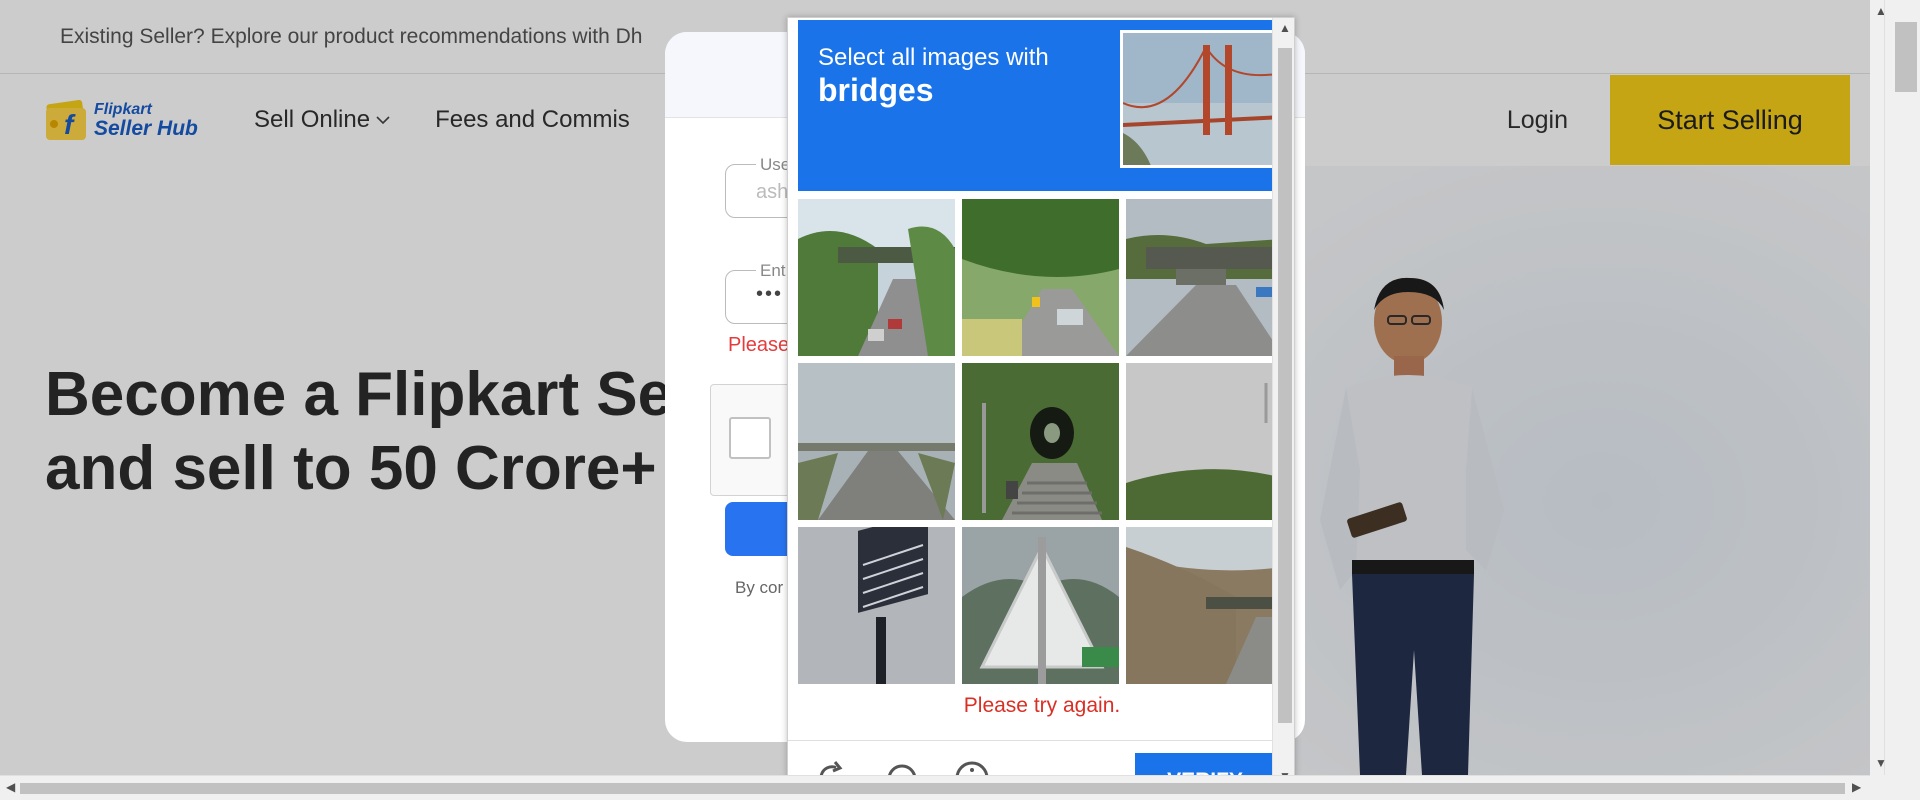 Image resolution: width=1920 pixels, height=800 pixels. Describe the element at coordinates (1881, 763) in the screenshot. I see `page-scroll-down-icon: ▼` at that location.